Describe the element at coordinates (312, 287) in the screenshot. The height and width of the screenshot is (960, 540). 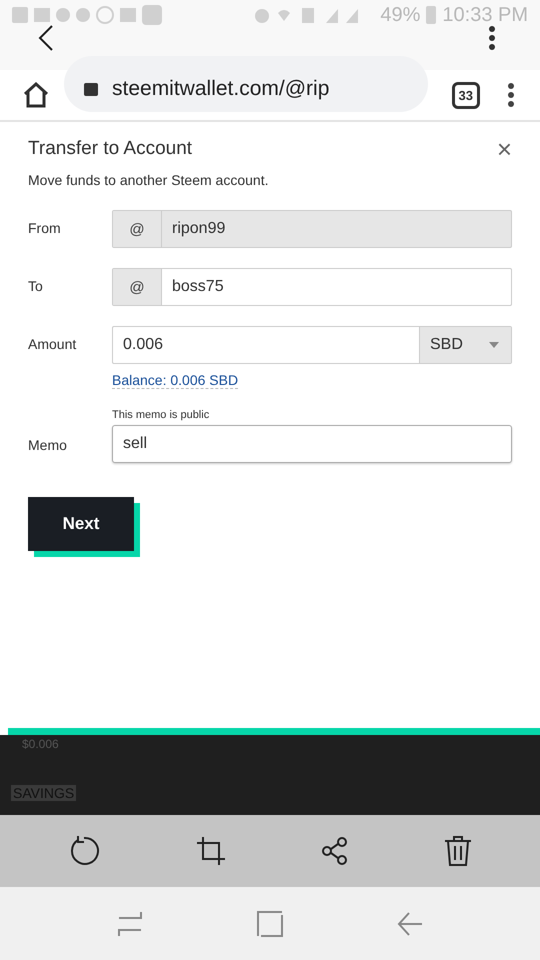
I see `username-field: @ boss75` at that location.